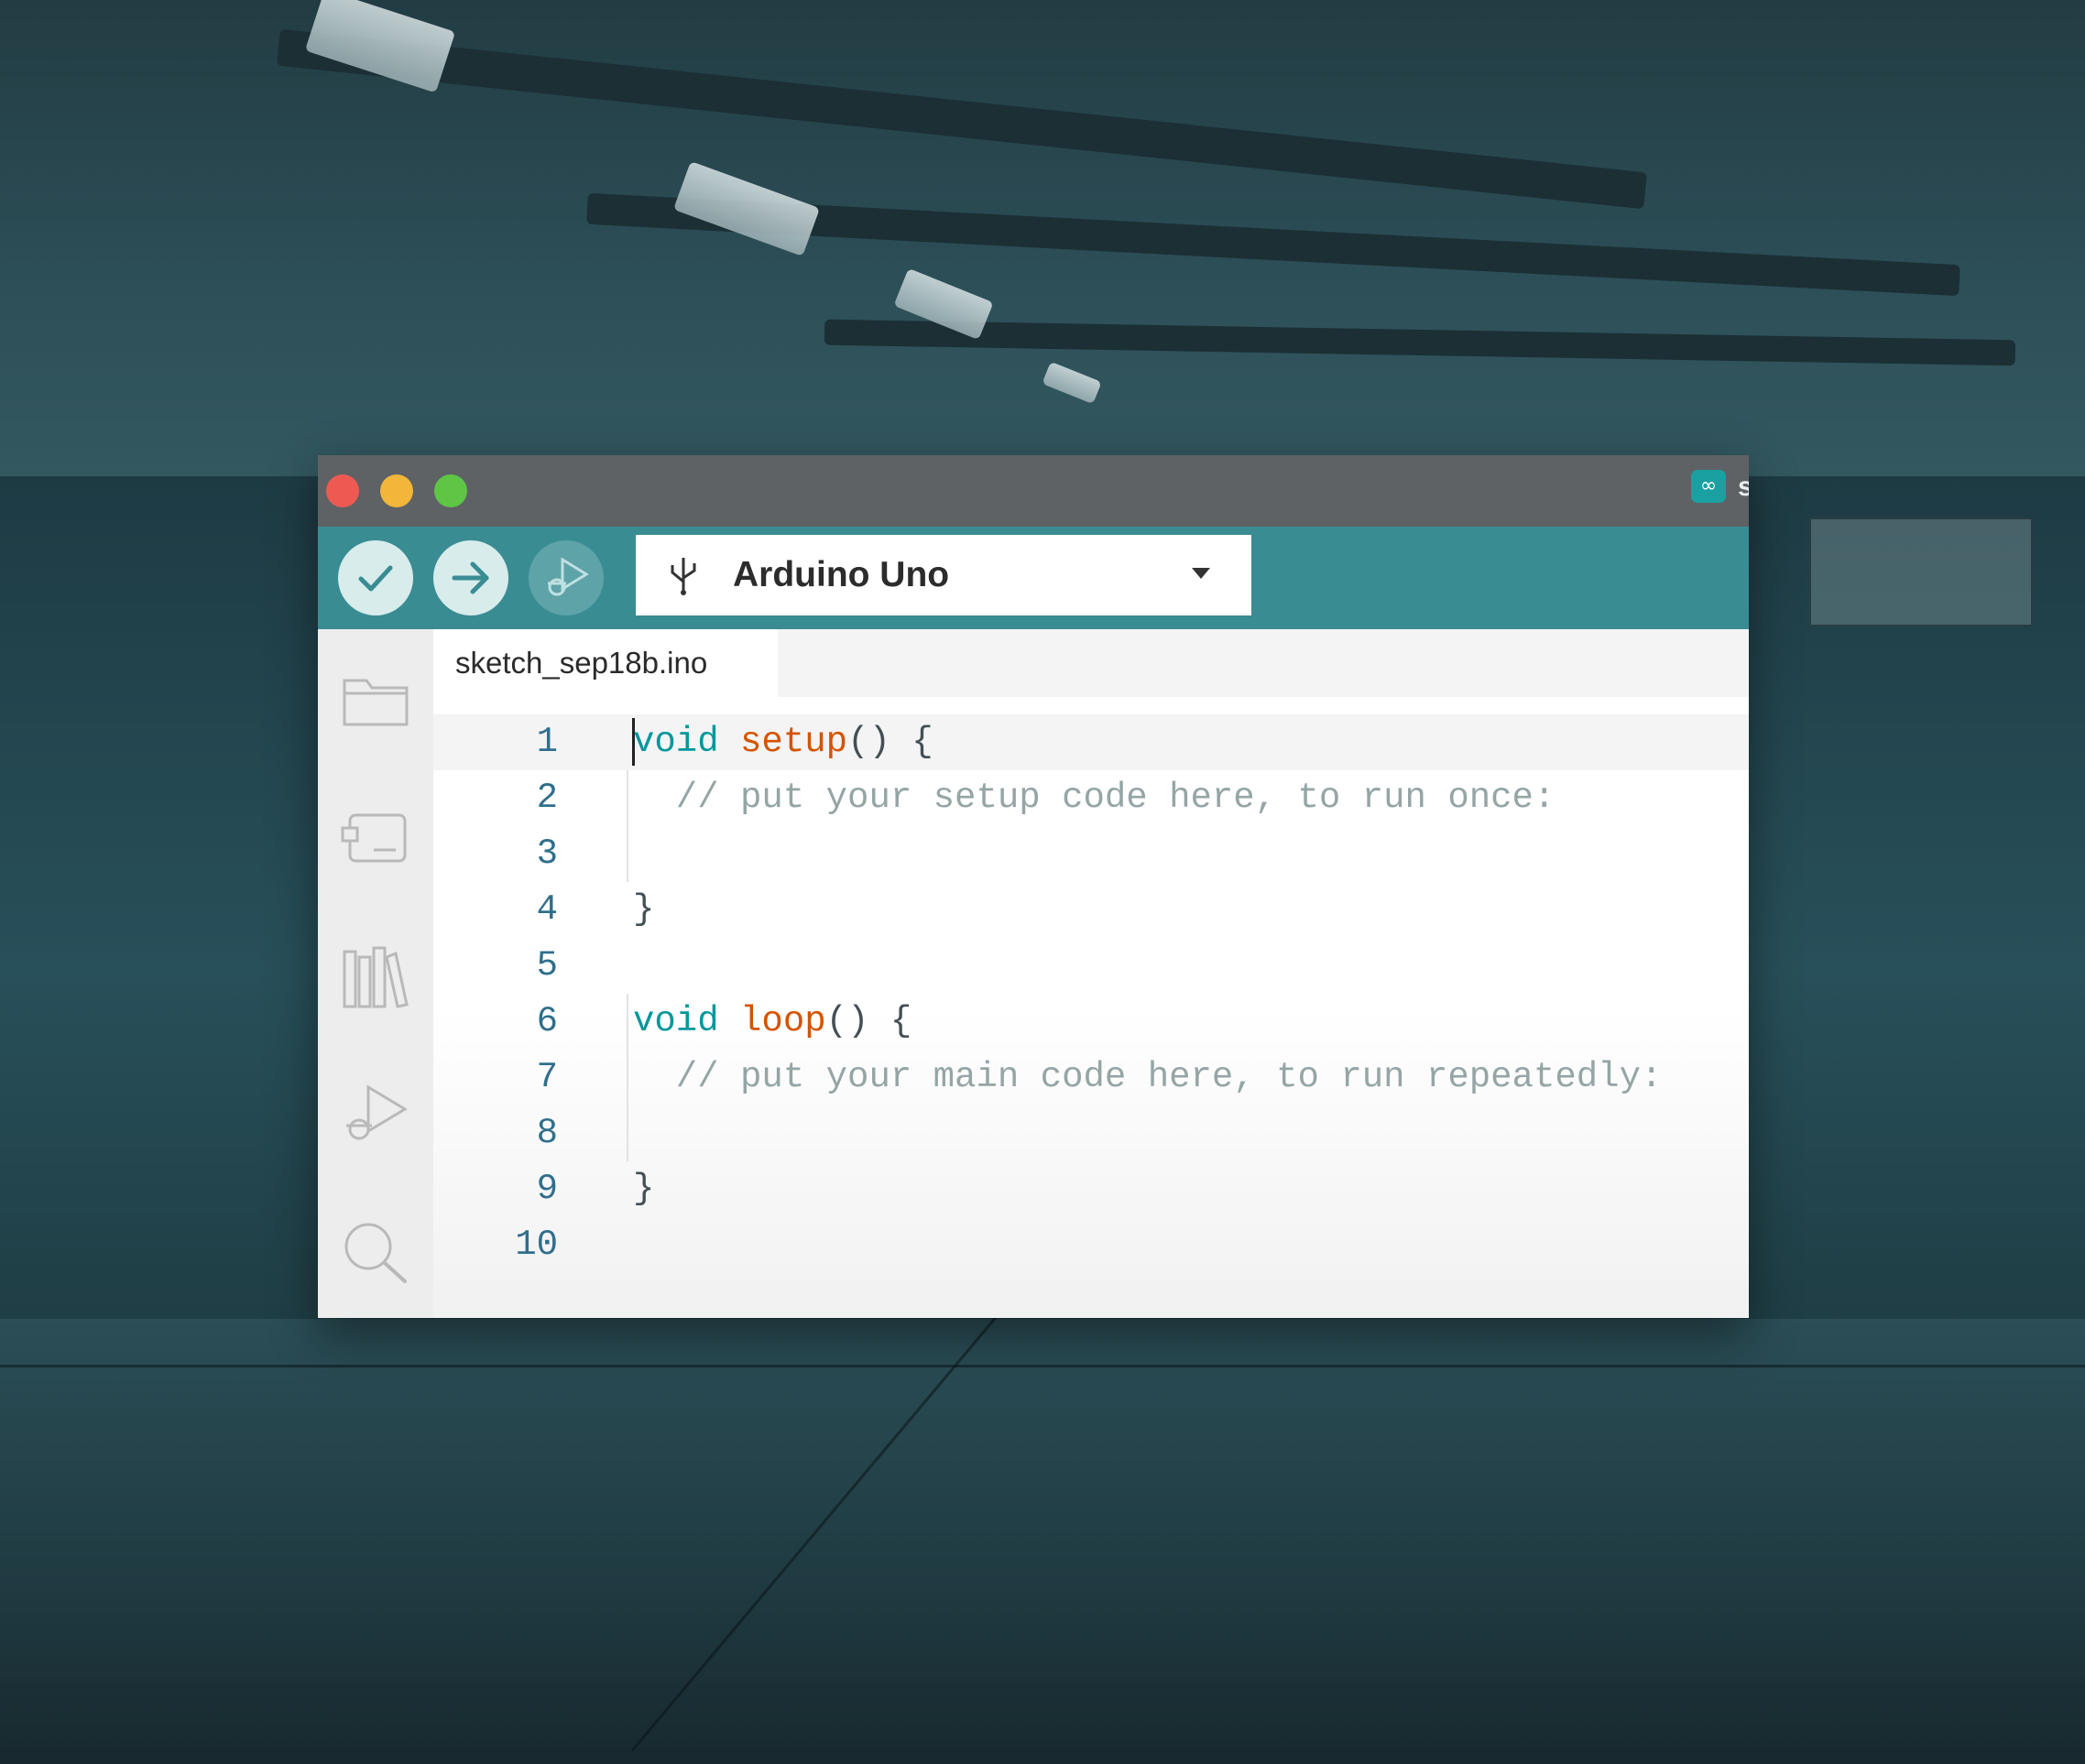 The image size is (2085, 1764). Describe the element at coordinates (1708, 486) in the screenshot. I see `arduino-app-icon: ∞` at that location.